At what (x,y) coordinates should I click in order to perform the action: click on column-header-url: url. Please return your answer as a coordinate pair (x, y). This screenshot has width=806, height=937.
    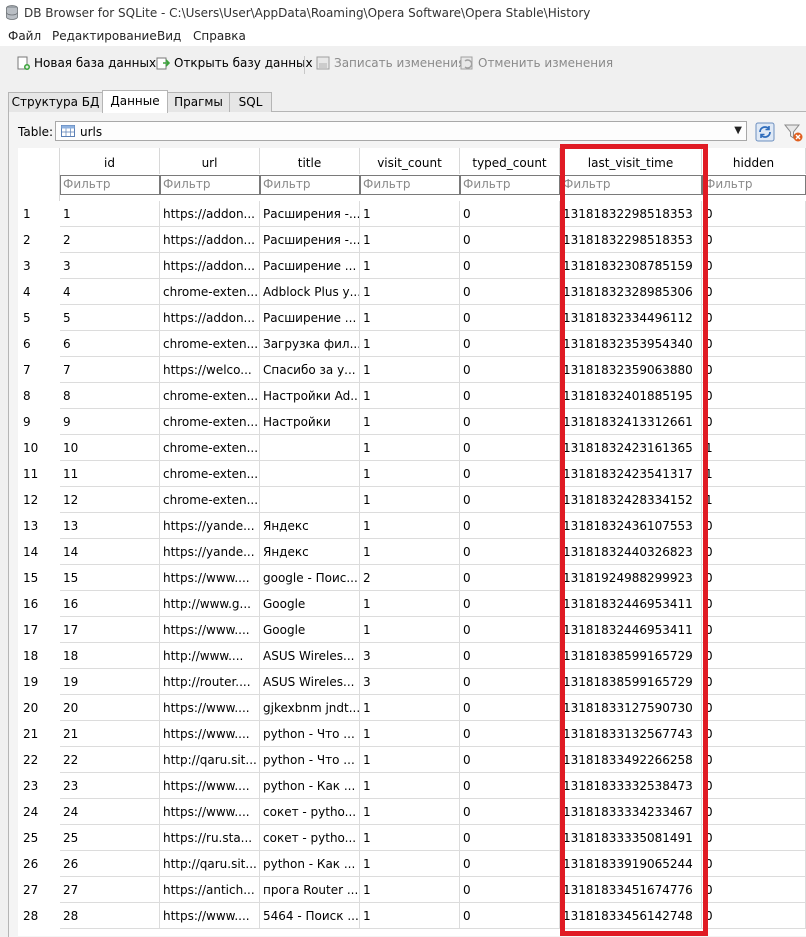
    Looking at the image, I should click on (210, 161).